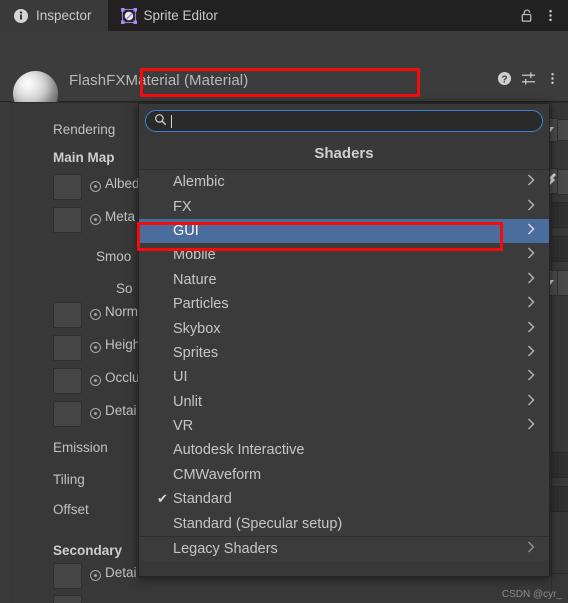 The height and width of the screenshot is (603, 568). What do you see at coordinates (344, 153) in the screenshot?
I see `shader-popup-title: Shaders` at bounding box center [344, 153].